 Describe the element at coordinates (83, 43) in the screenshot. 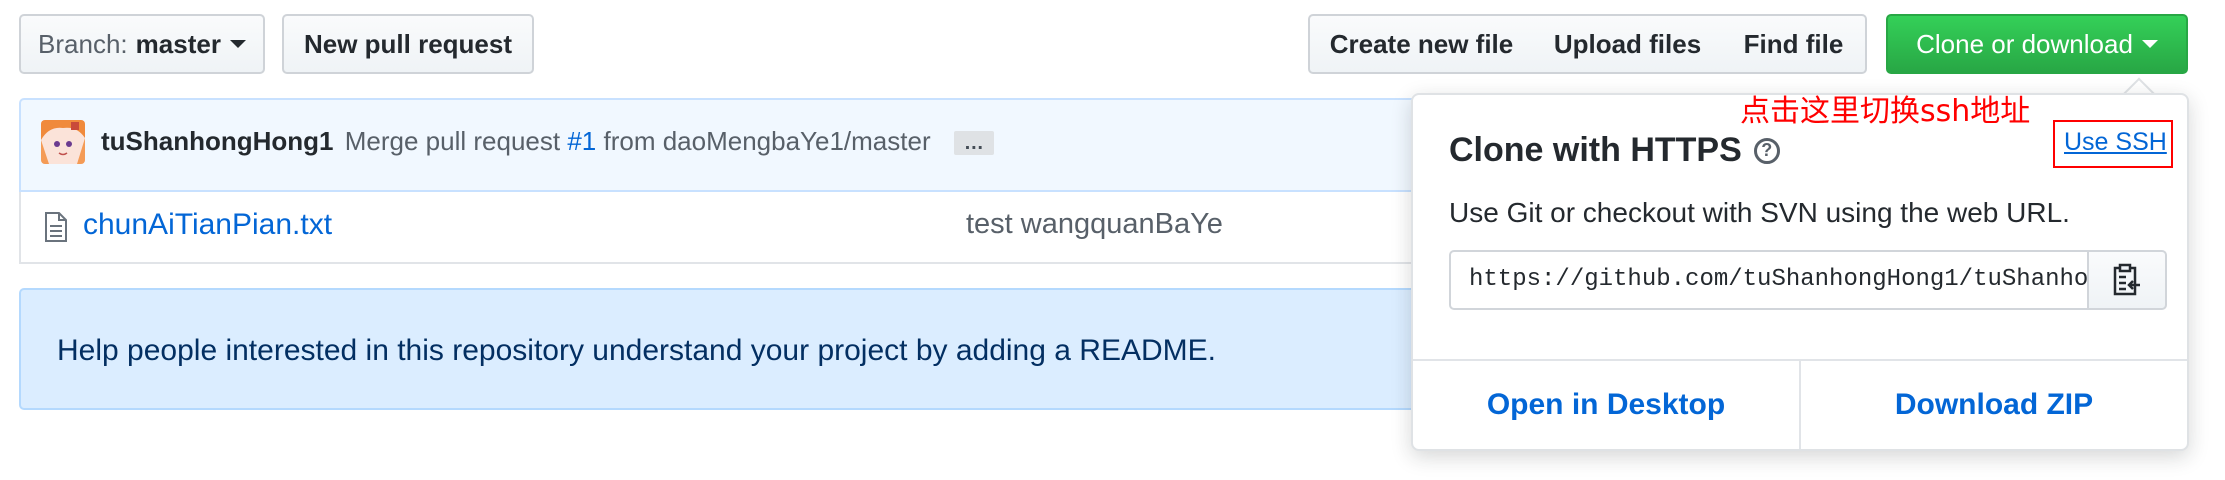

I see `branch-label: Branch:` at that location.